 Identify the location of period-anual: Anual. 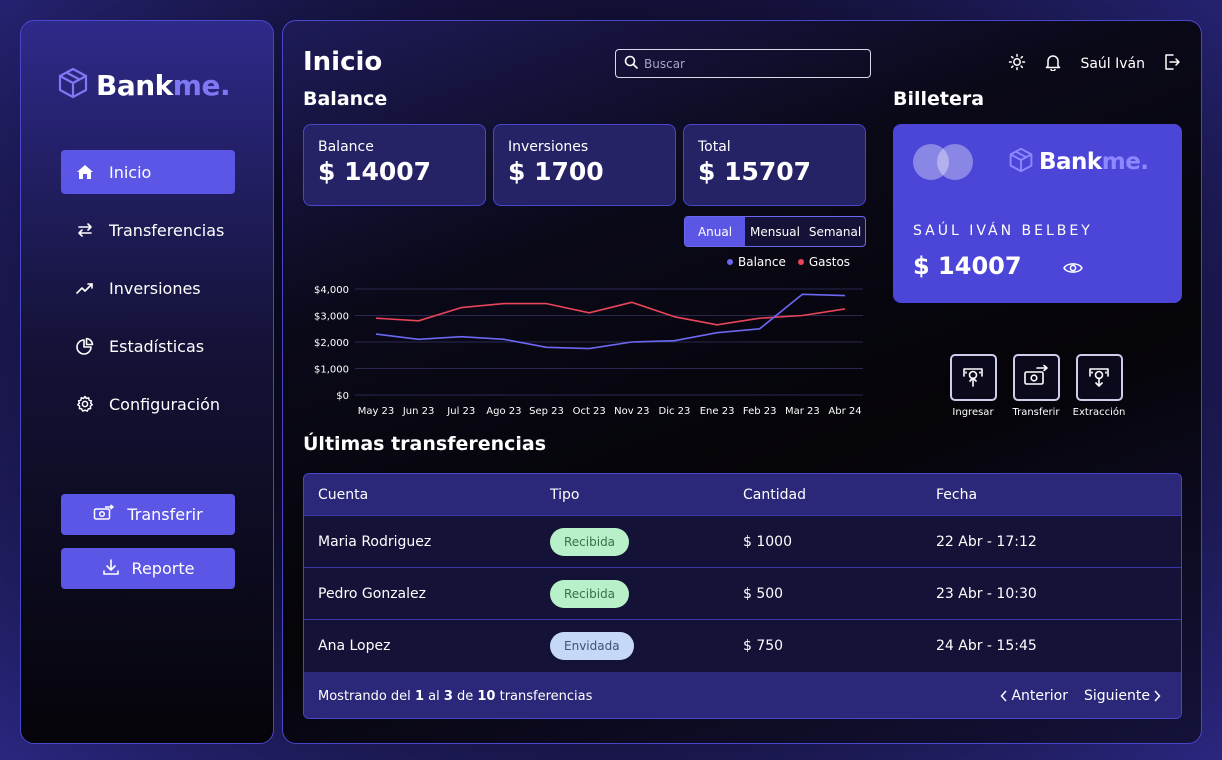
(715, 231).